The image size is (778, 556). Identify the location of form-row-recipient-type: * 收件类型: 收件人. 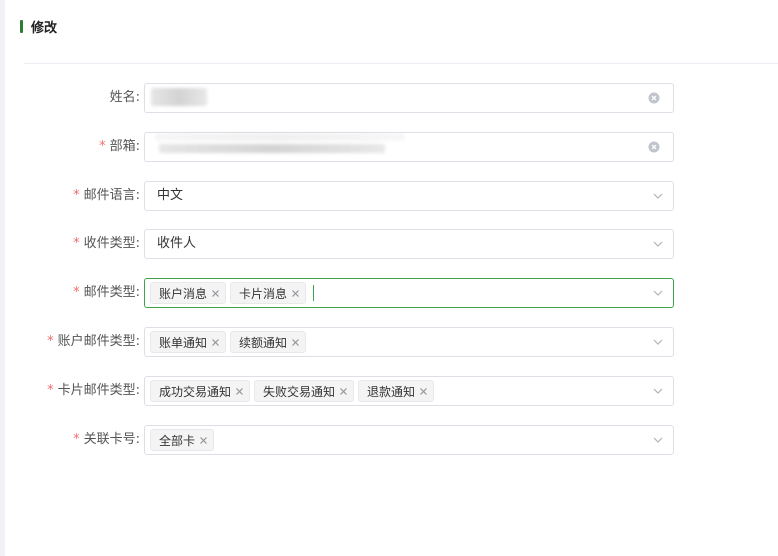
(389, 244).